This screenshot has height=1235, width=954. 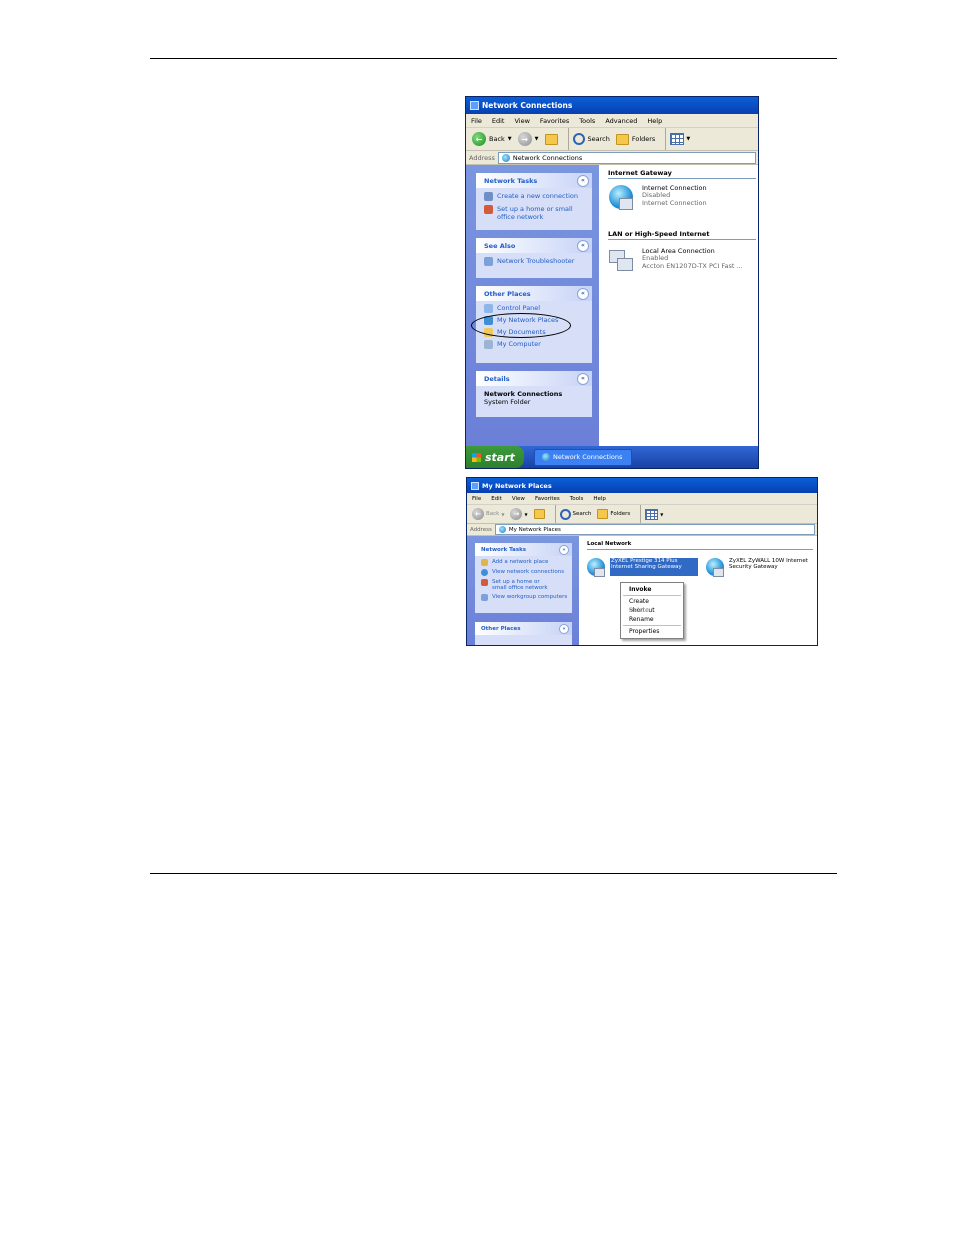 I want to click on up-folder-icon, so click(x=539, y=514).